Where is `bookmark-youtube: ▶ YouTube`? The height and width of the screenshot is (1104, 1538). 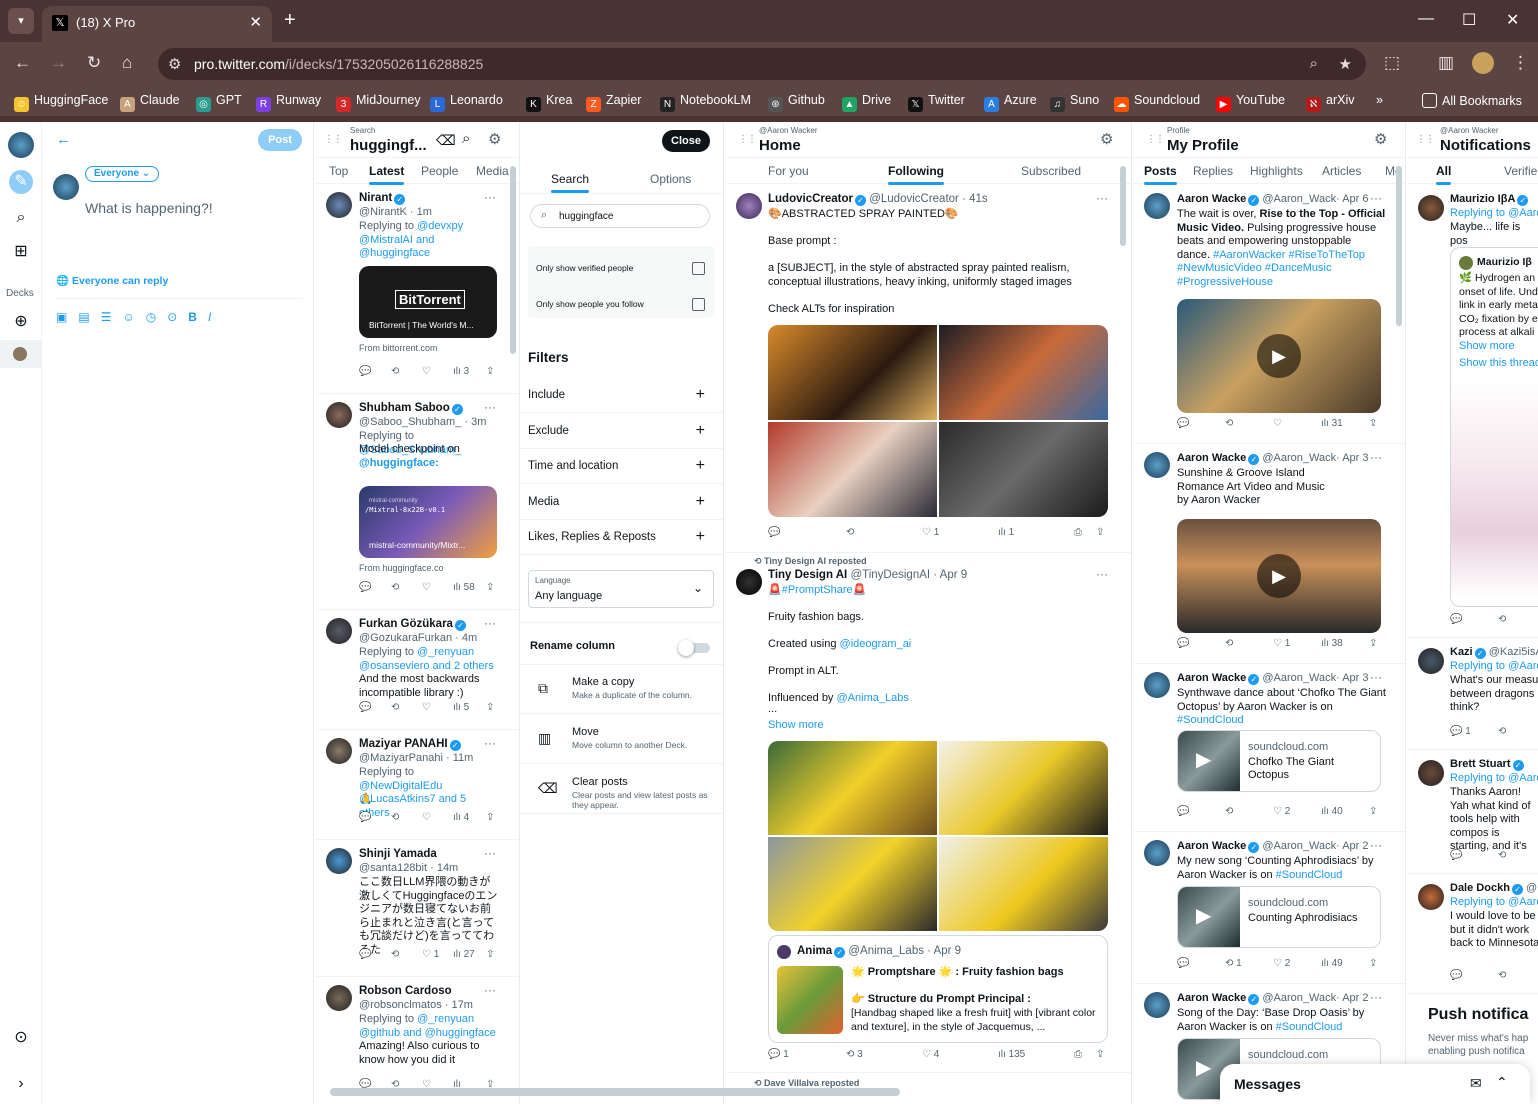
bookmark-youtube: ▶ YouTube is located at coordinates (1250, 102).